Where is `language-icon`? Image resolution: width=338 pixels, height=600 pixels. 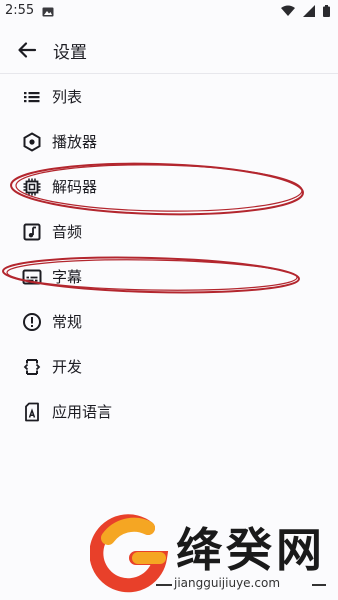
language-icon is located at coordinates (32, 412).